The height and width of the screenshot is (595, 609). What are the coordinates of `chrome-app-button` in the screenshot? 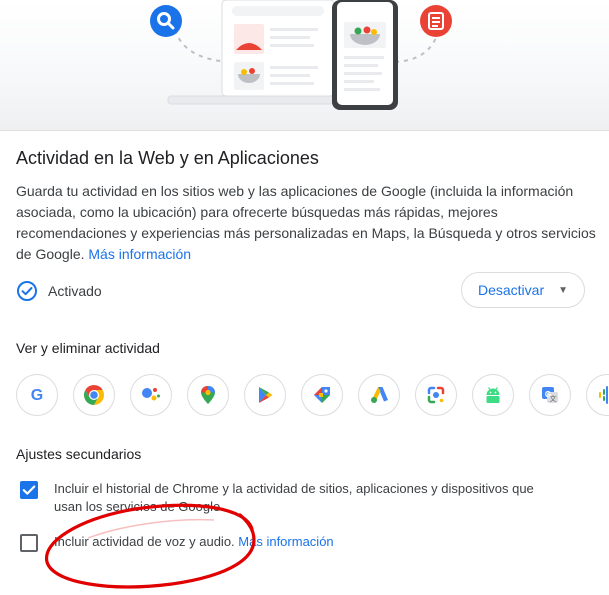 It's located at (94, 395).